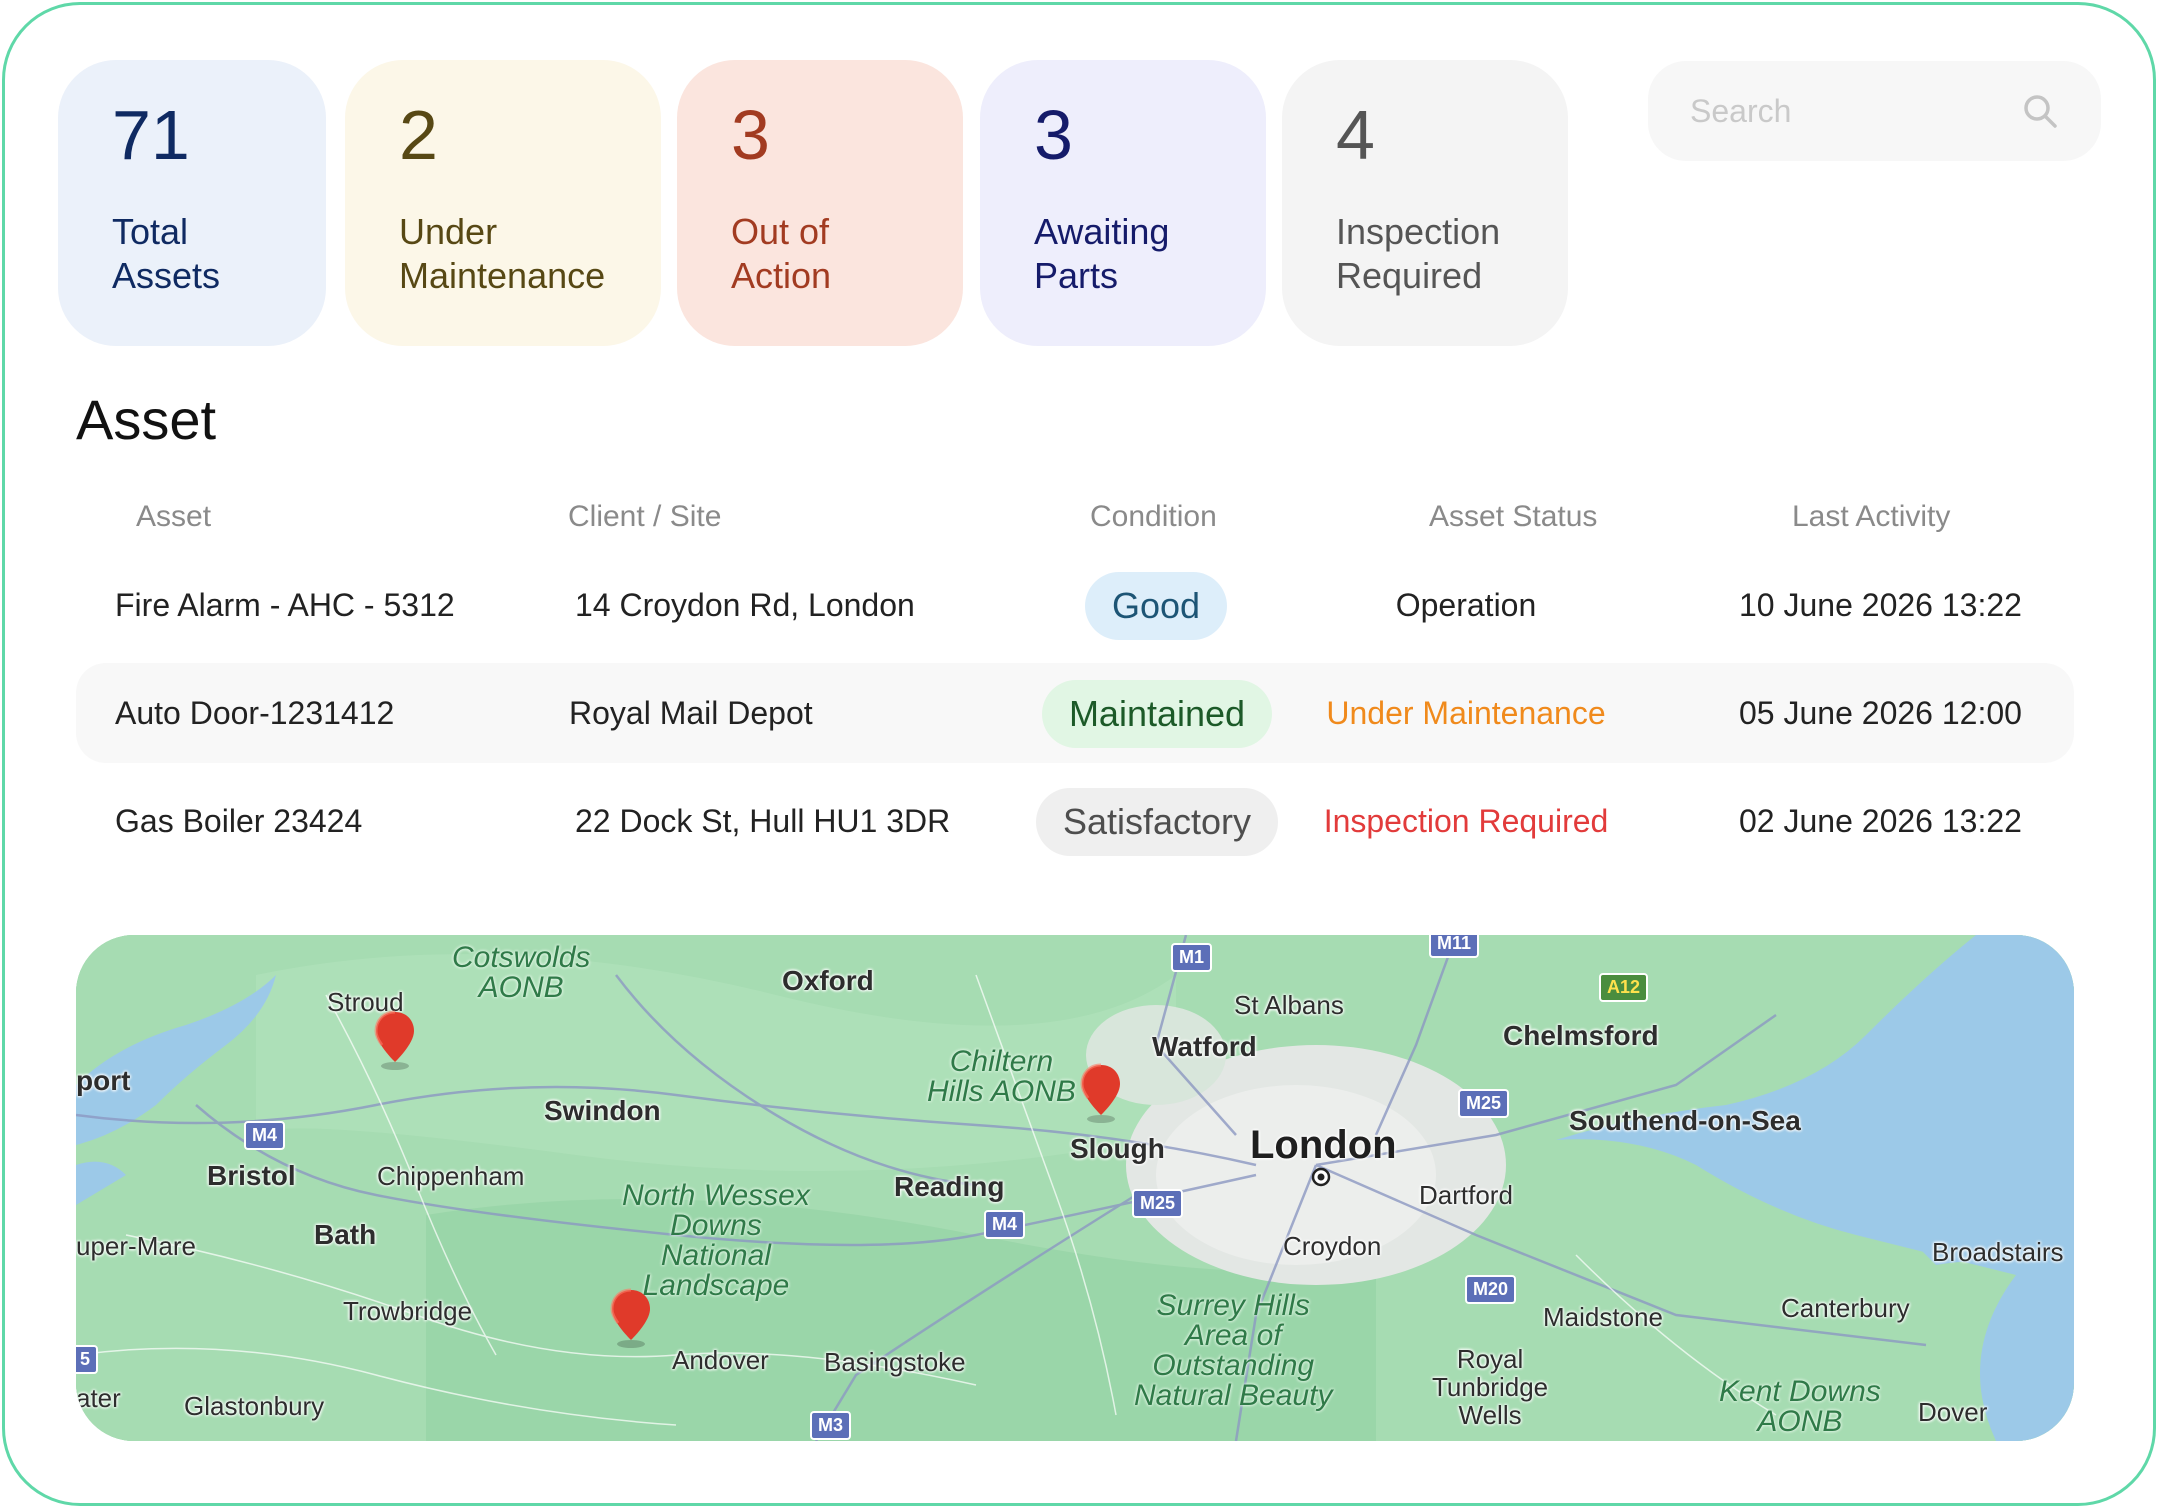 This screenshot has width=2160, height=1510. I want to click on london-marker-icon, so click(1321, 1177).